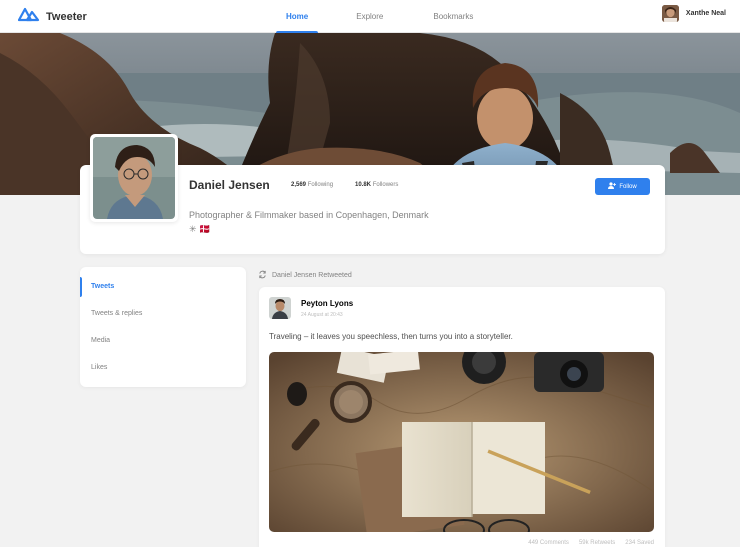 The width and height of the screenshot is (740, 547). I want to click on followers-count: 10.8K, so click(363, 185).